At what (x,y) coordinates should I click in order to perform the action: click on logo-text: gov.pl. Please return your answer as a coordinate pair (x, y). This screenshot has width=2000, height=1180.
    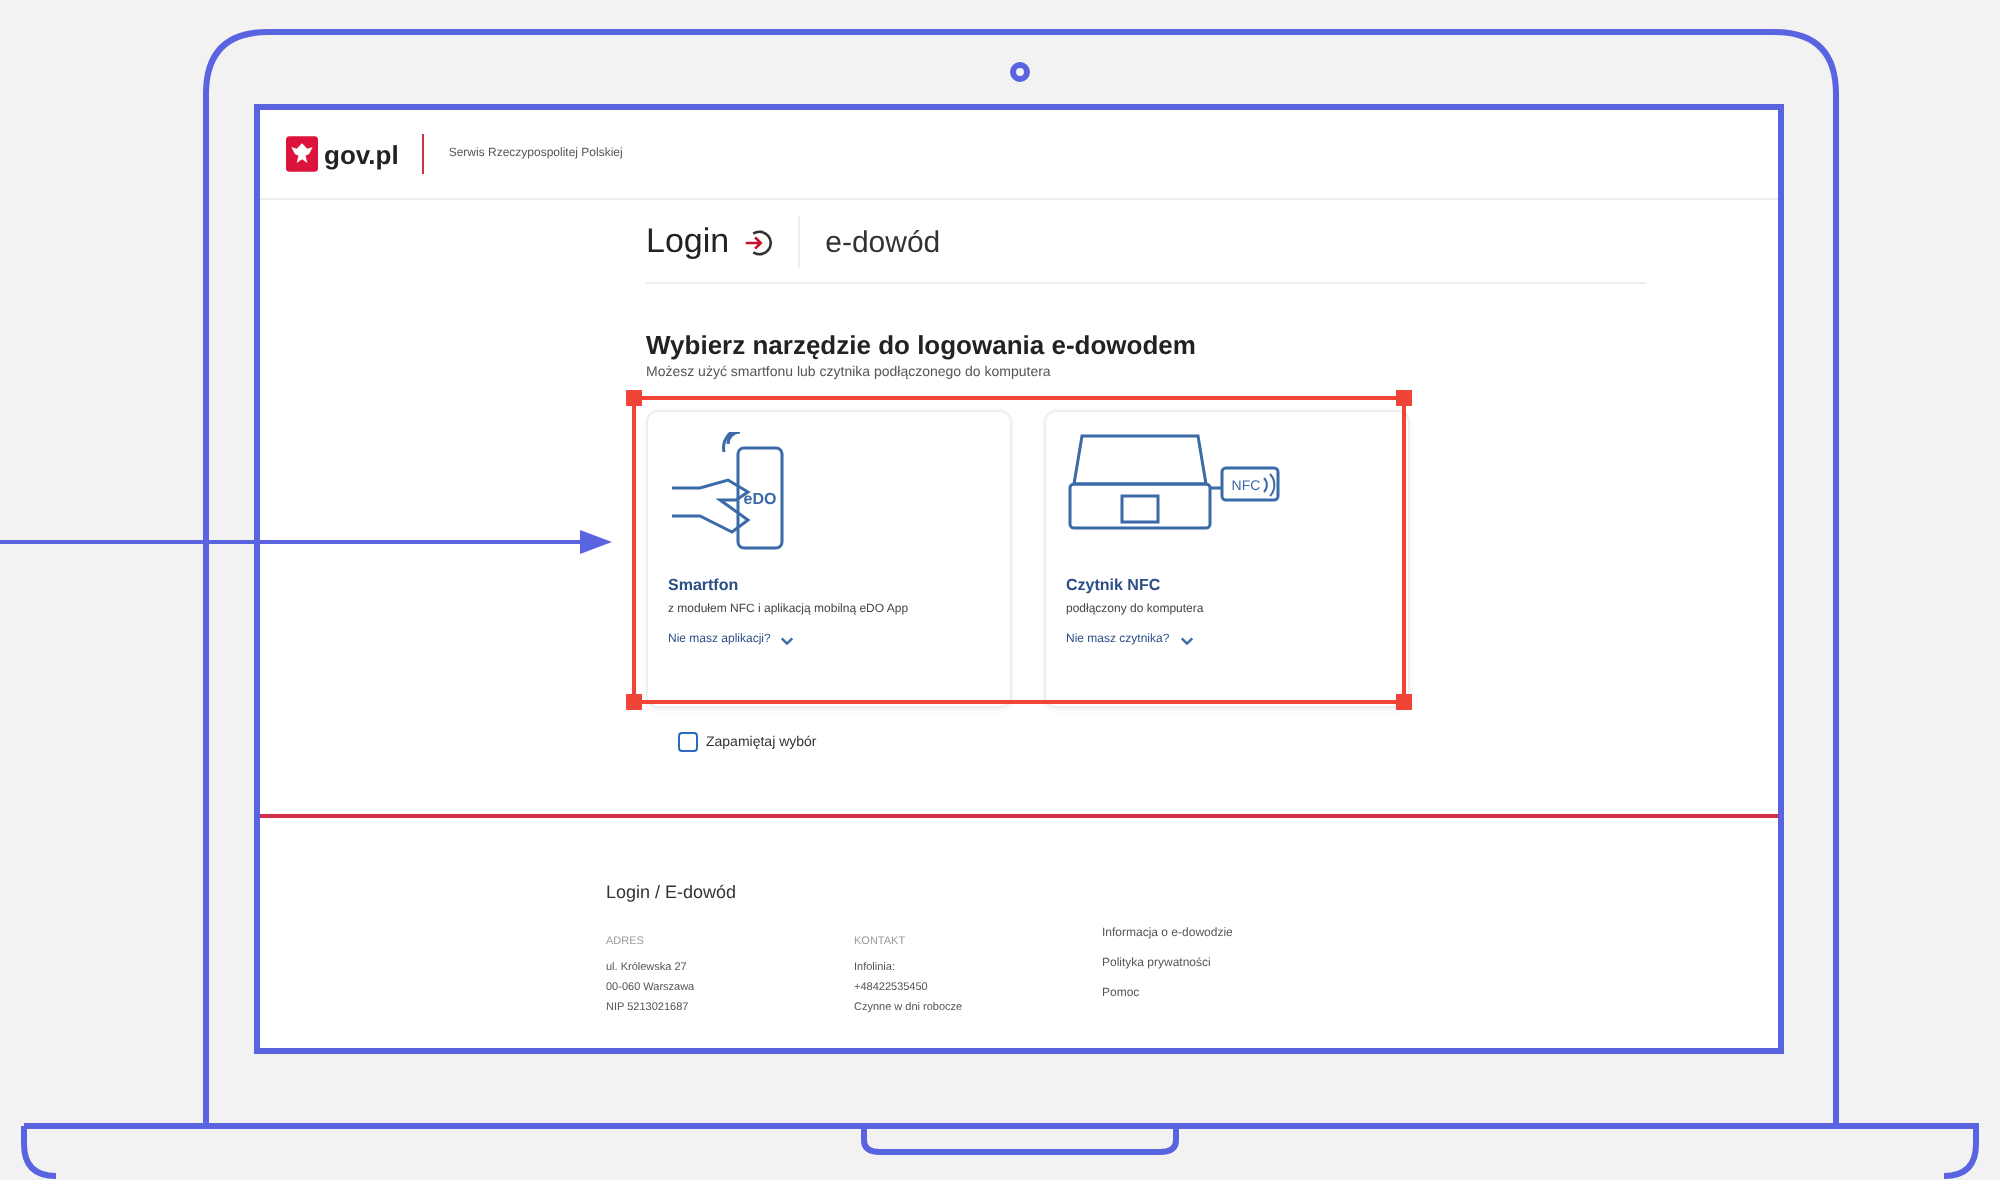
    Looking at the image, I should click on (361, 154).